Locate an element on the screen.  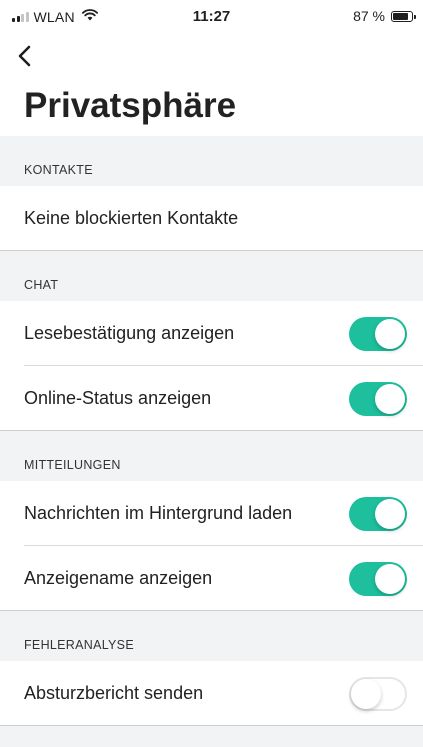
battery-icon is located at coordinates (403, 16).